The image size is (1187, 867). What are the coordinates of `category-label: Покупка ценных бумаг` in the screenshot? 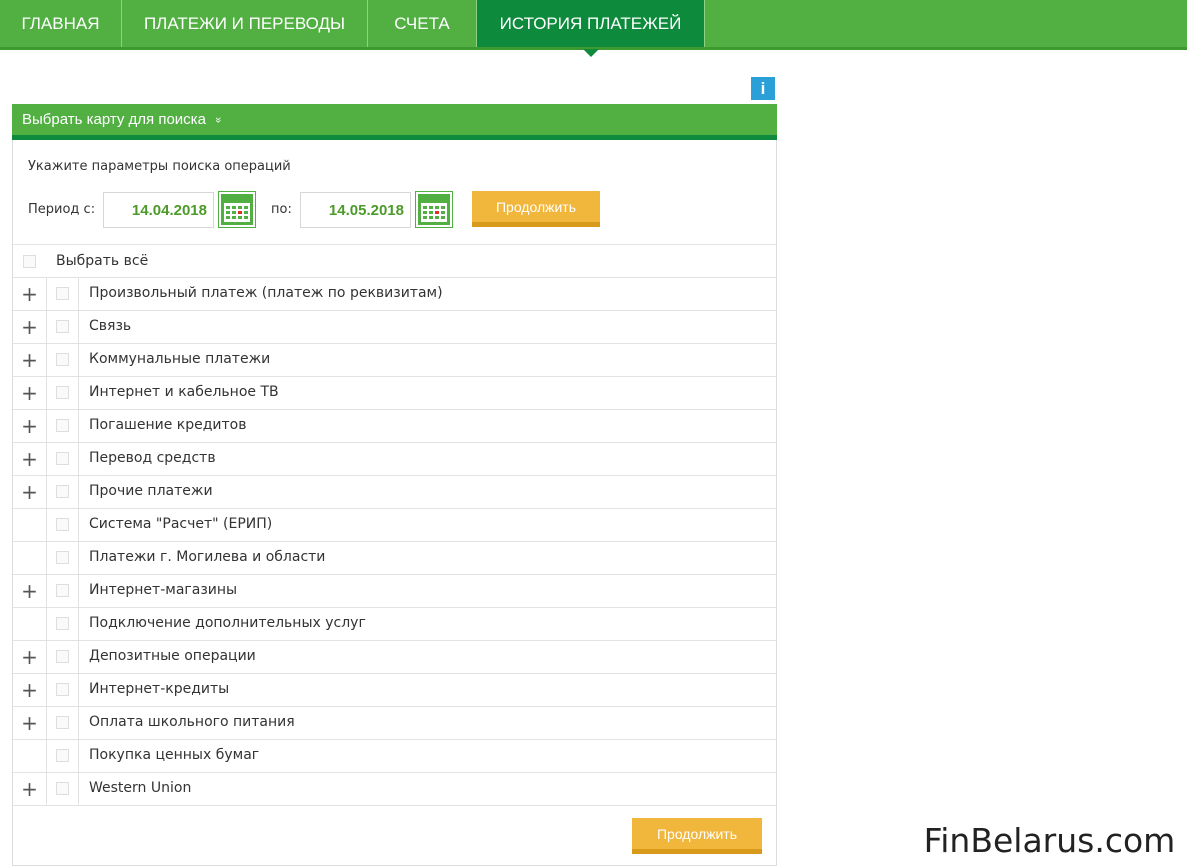 It's located at (174, 755).